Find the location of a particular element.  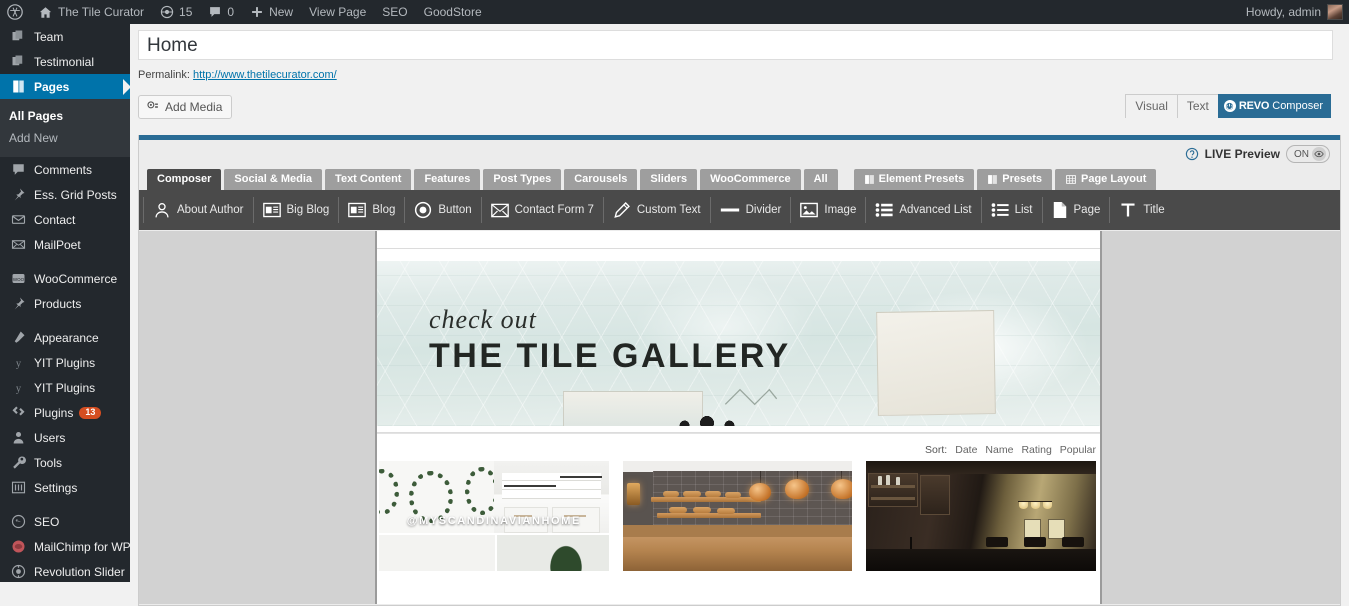

tab-visual: Visual is located at coordinates (1151, 106).